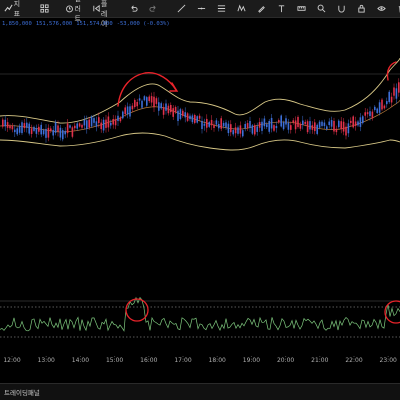 The width and height of the screenshot is (400, 400). Describe the element at coordinates (13, 9) in the screenshot. I see `indicator-button: 지표` at that location.